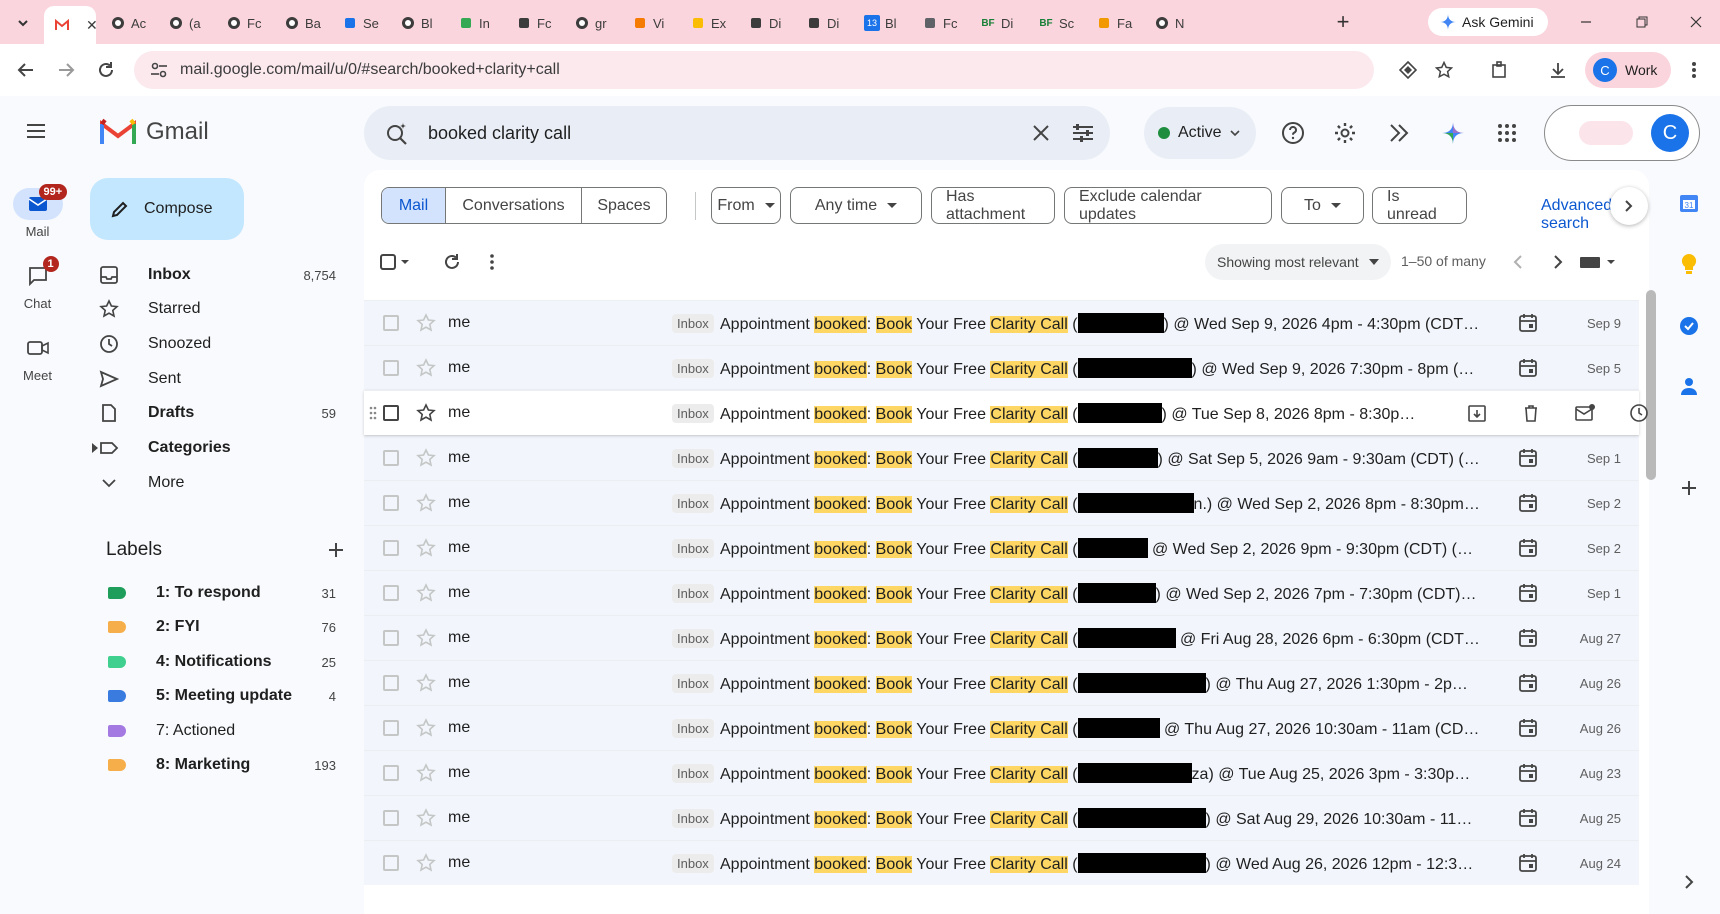 The height and width of the screenshot is (914, 1720). Describe the element at coordinates (1298, 262) in the screenshot. I see `sort-relevance-dropdown: Showing most relevant` at that location.